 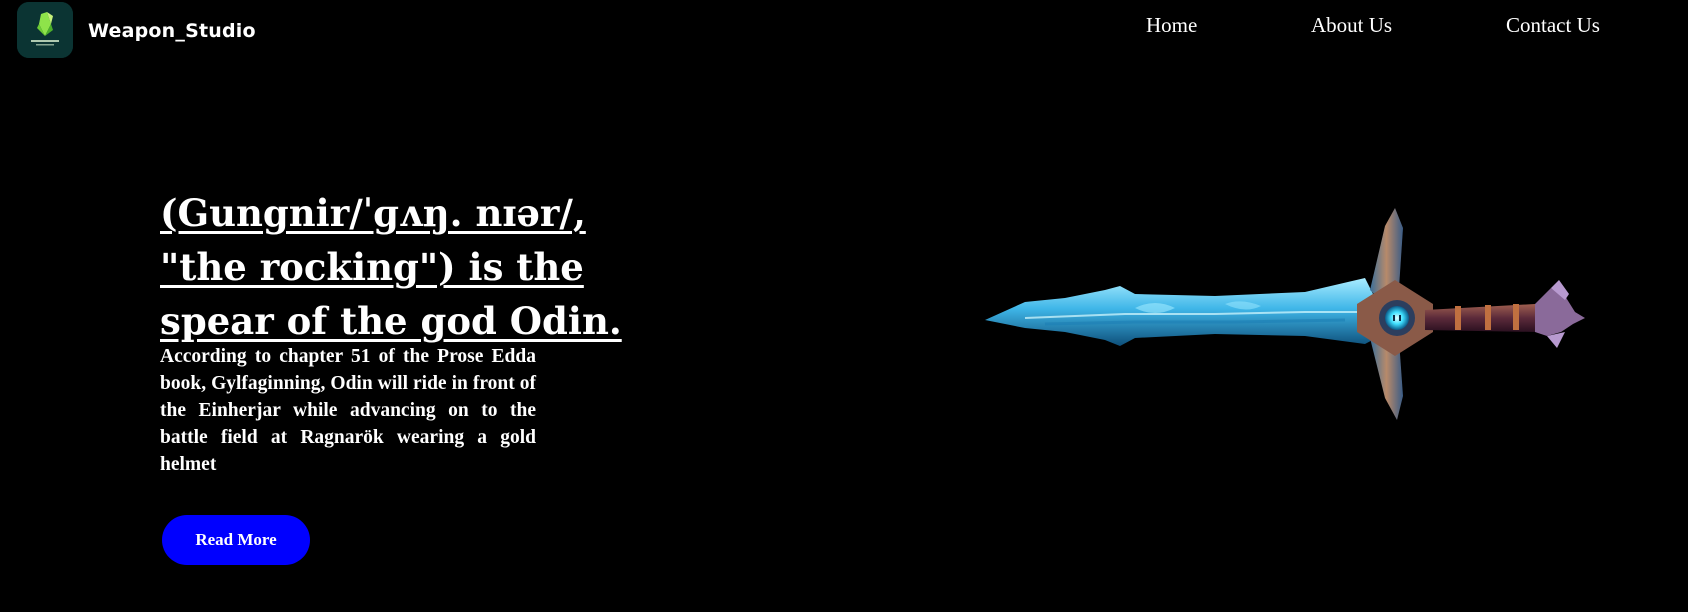 What do you see at coordinates (1553, 25) in the screenshot?
I see `nav-contact-us: Contact Us` at bounding box center [1553, 25].